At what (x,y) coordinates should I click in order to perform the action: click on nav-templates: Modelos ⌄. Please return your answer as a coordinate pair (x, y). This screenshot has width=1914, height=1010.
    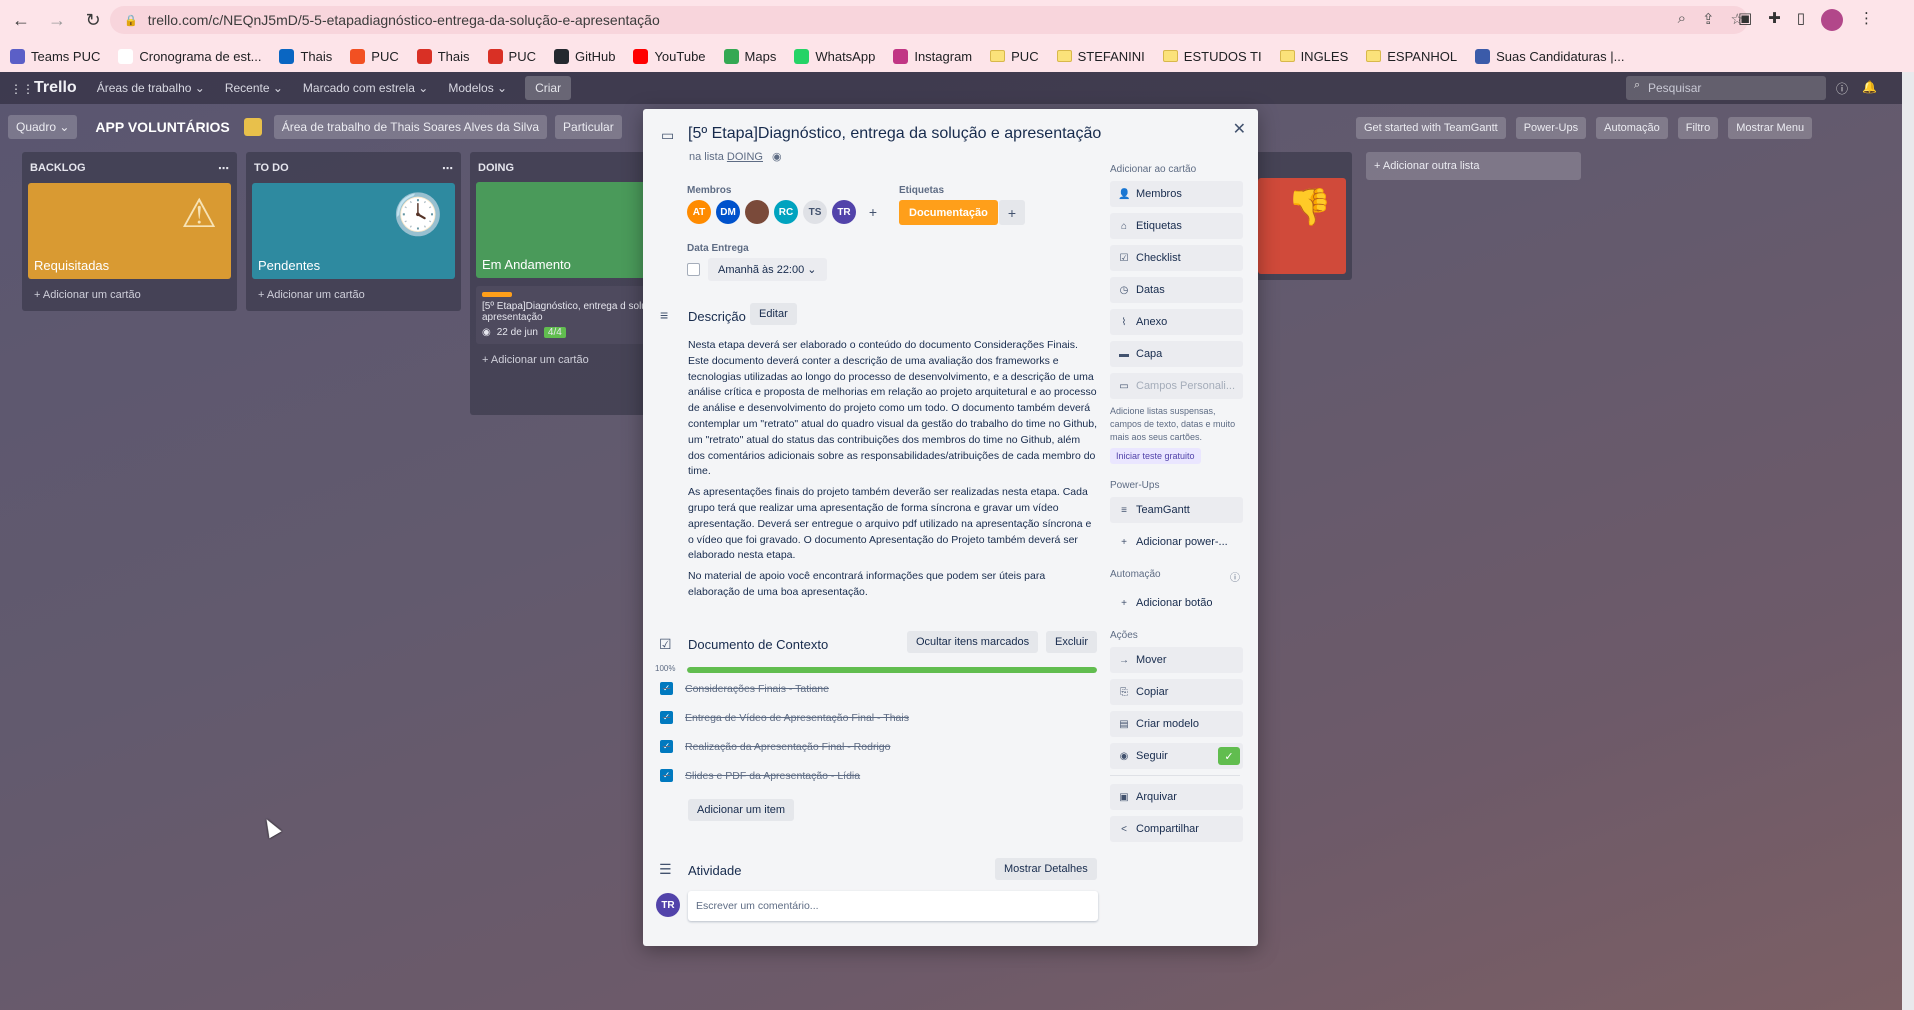
    Looking at the image, I should click on (477, 88).